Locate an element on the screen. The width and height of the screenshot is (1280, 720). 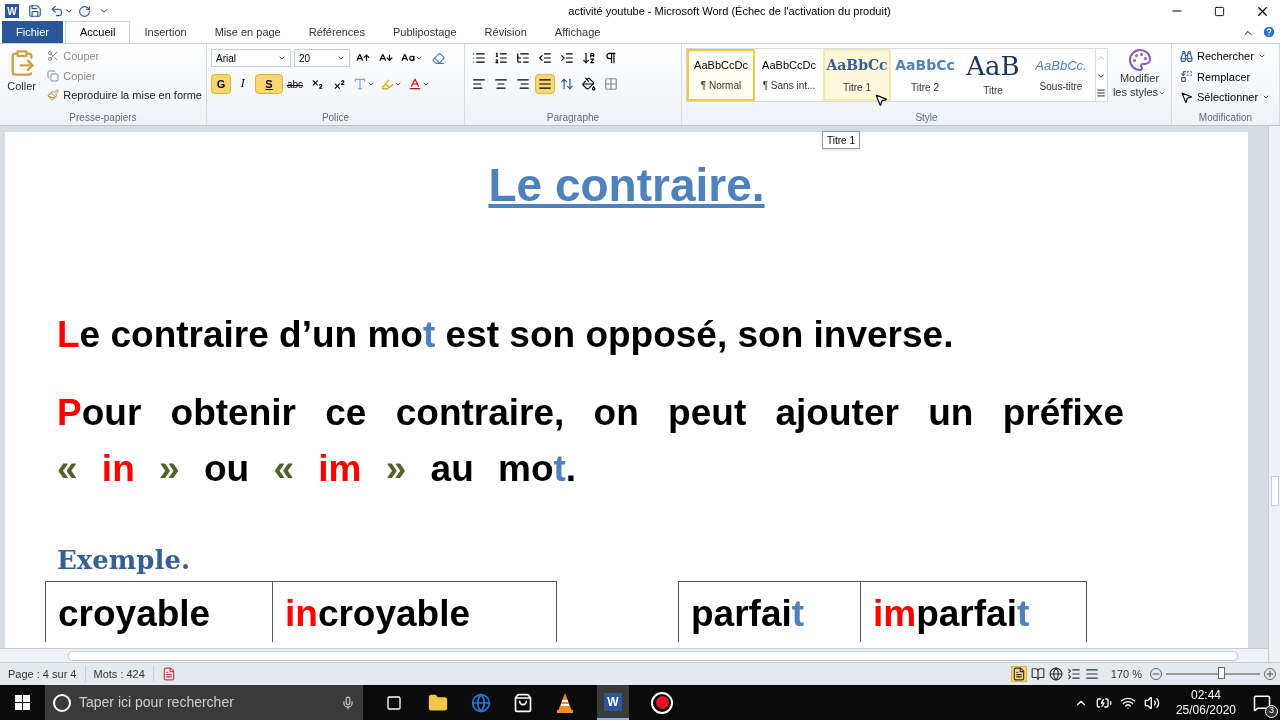
folder-icon is located at coordinates (438, 702).